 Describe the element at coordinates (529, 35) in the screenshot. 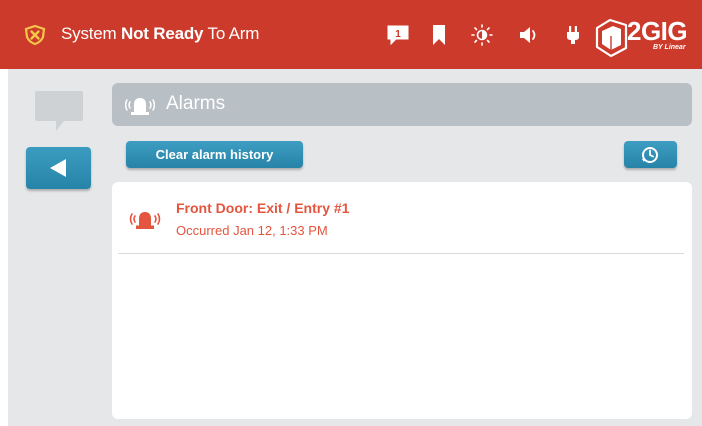

I see `volume-icon` at that location.